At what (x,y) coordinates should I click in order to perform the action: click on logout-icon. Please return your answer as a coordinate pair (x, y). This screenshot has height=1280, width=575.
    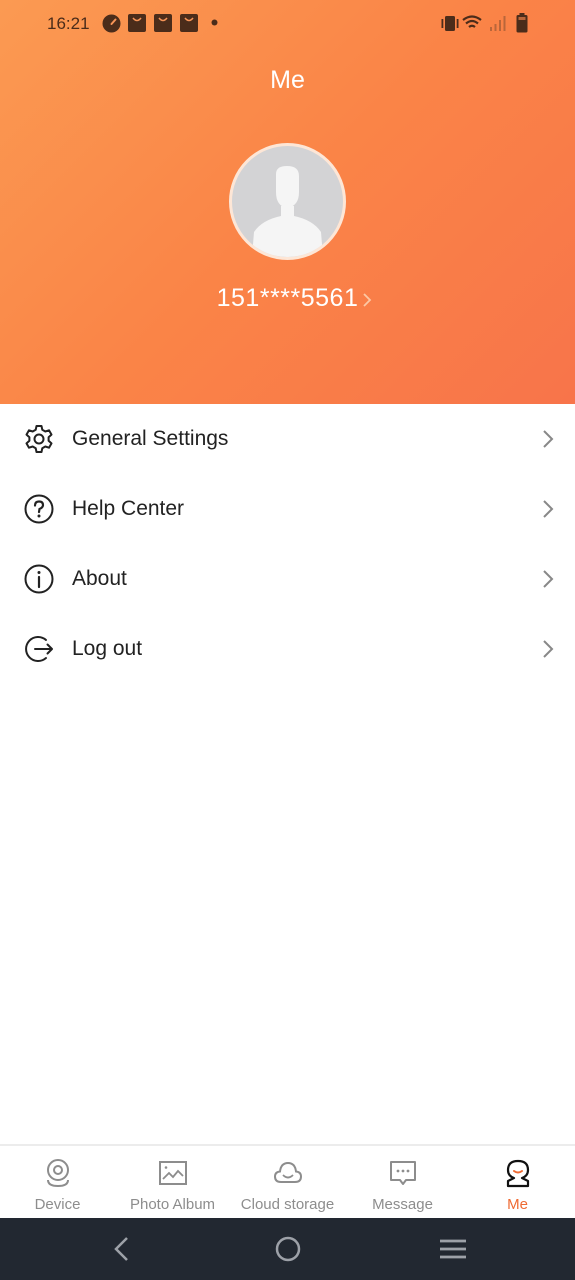
    Looking at the image, I should click on (39, 649).